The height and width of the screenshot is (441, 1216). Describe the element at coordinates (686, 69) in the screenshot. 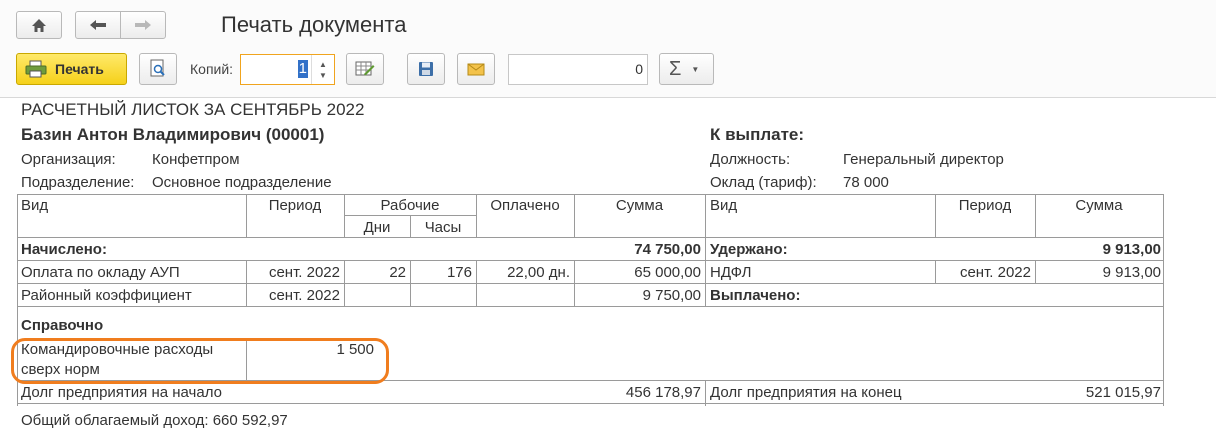

I see `sum-menu-button: Σ ▼` at that location.